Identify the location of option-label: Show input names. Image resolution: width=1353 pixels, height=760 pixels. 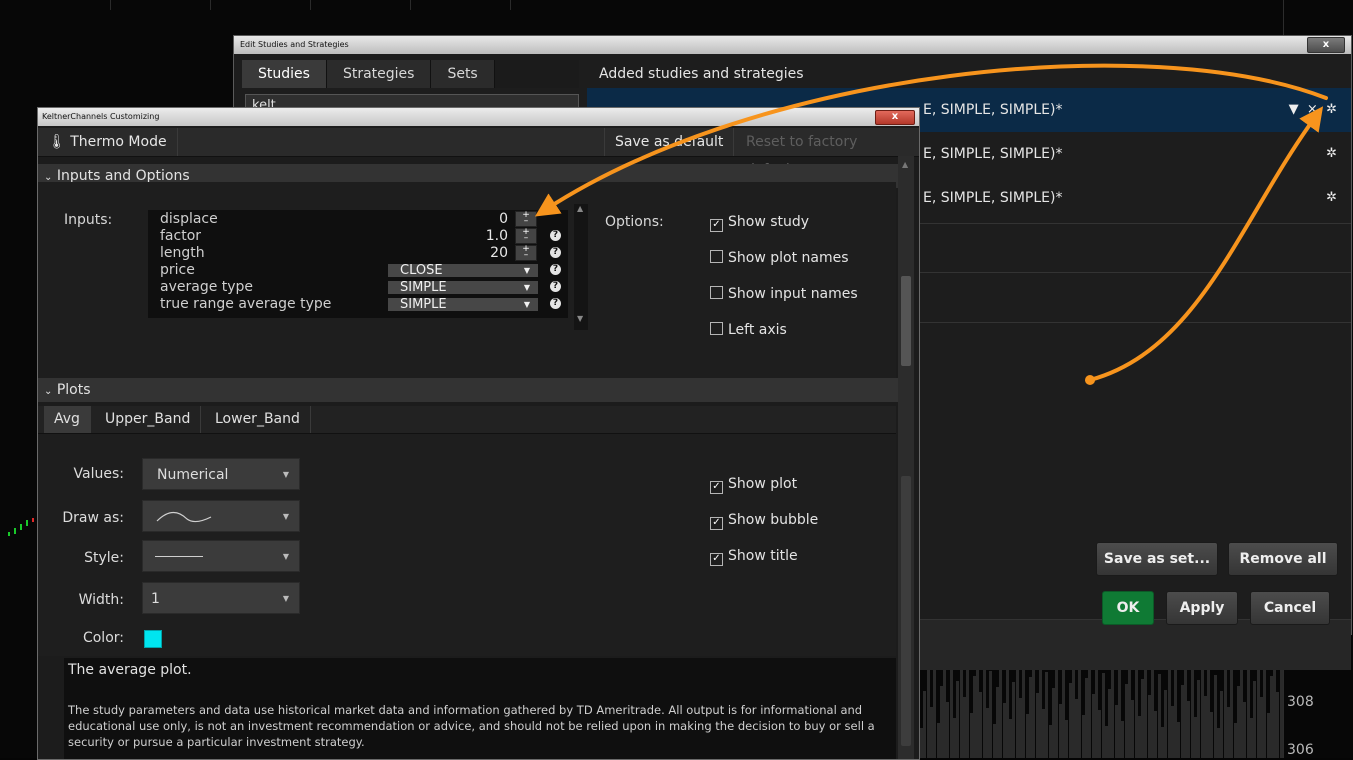
(793, 294).